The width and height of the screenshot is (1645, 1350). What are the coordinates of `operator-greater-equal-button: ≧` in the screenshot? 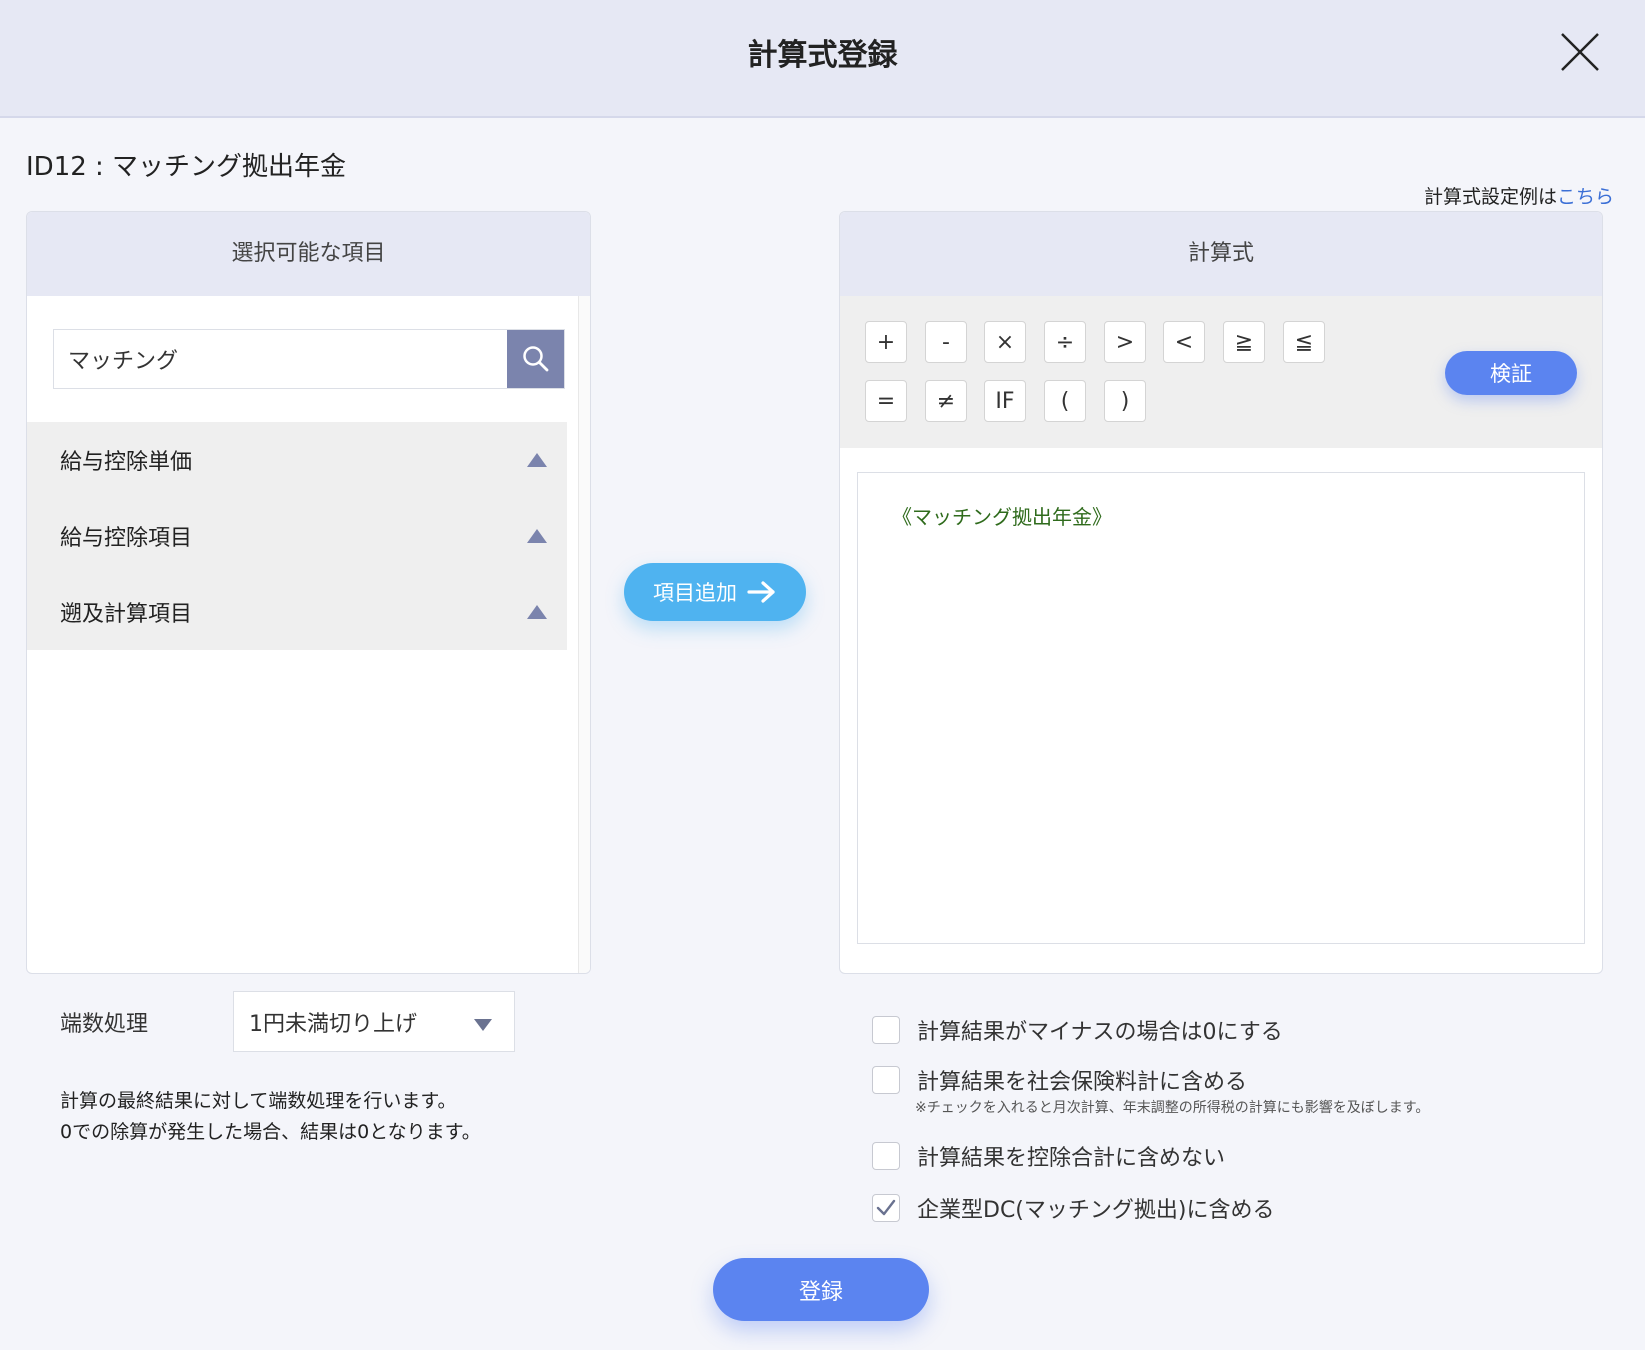 It's located at (1244, 342).